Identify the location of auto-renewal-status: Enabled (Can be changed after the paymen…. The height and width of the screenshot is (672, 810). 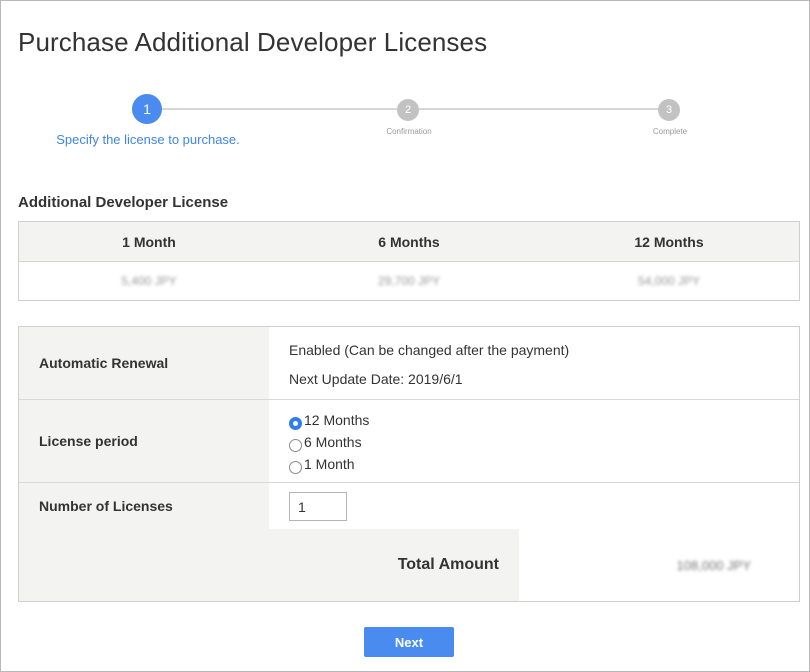
(429, 350).